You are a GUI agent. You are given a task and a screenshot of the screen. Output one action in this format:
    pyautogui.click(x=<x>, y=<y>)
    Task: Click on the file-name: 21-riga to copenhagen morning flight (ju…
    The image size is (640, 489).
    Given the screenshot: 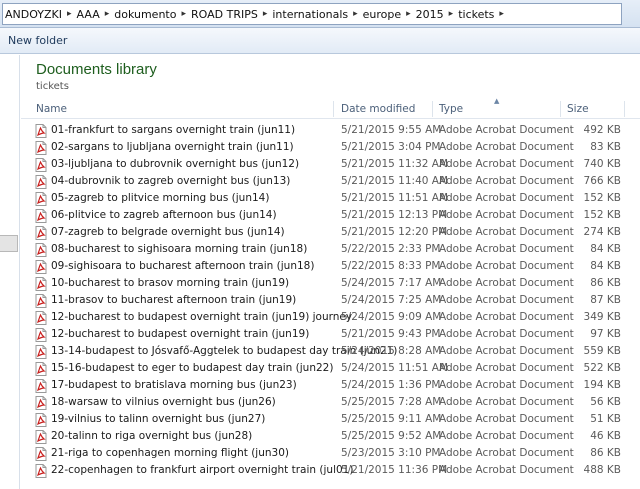 What is the action you would take?
    pyautogui.click(x=170, y=453)
    